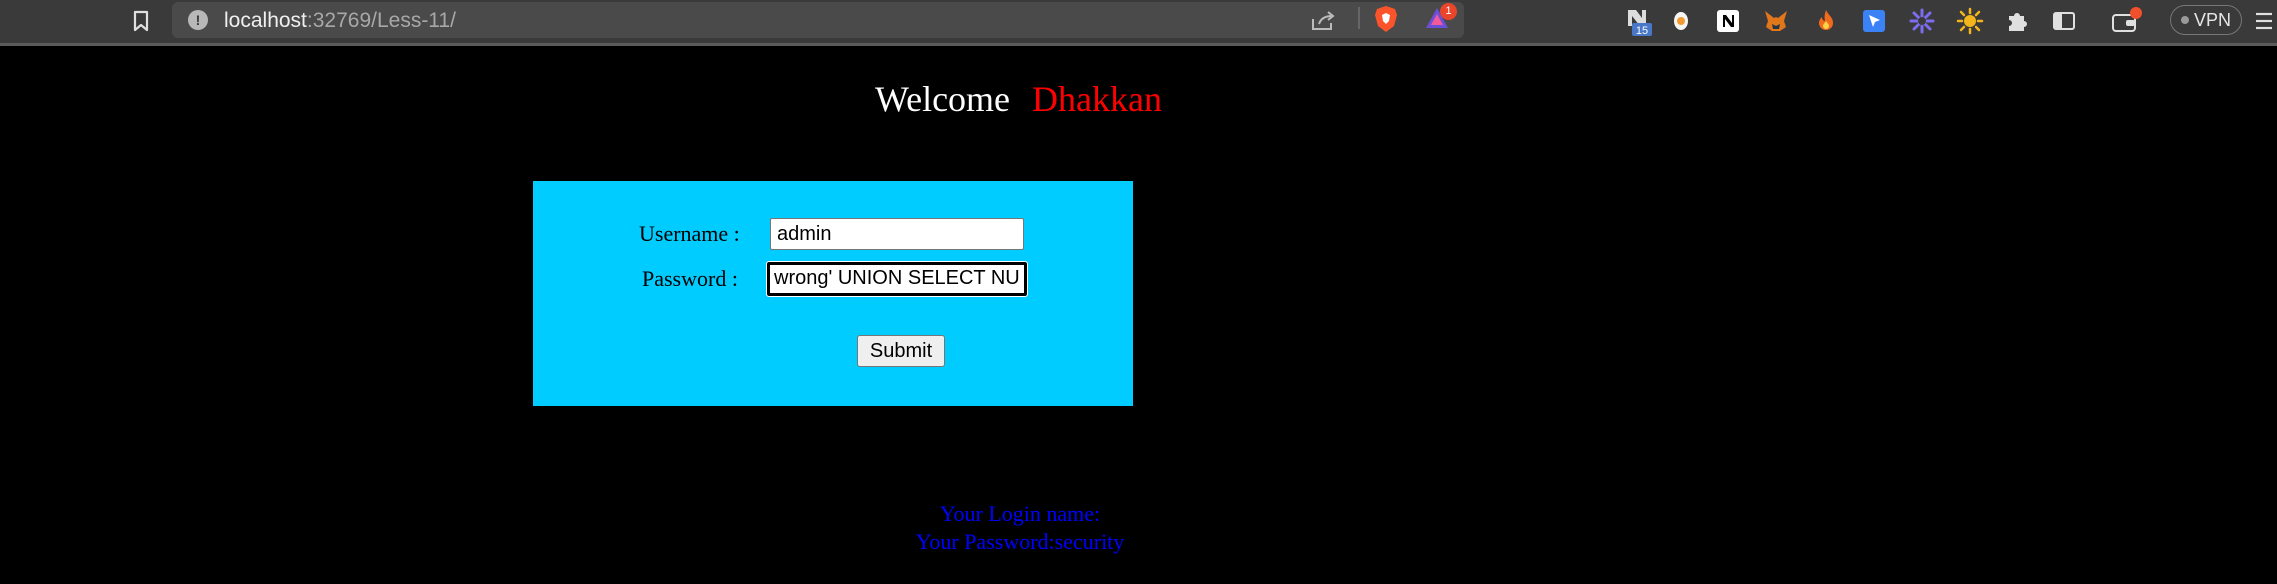 This screenshot has height=584, width=2277. I want to click on flame-extension-icon, so click(1826, 21).